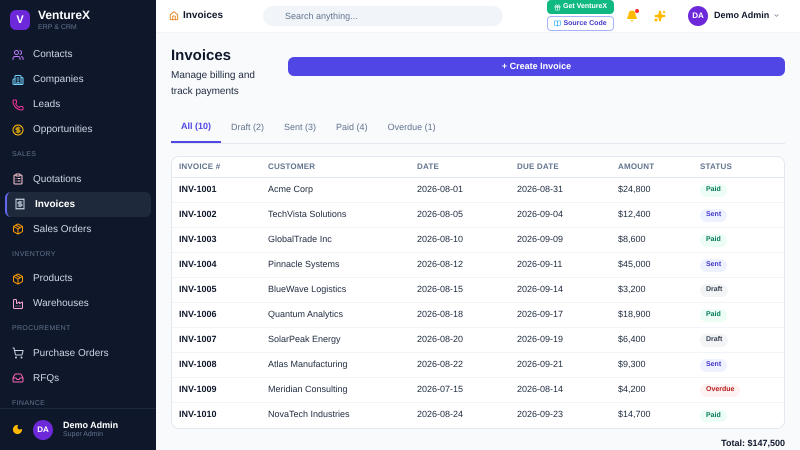 This screenshot has height=450, width=800. What do you see at coordinates (632, 289) in the screenshot?
I see `table-cell-text: $3,200` at bounding box center [632, 289].